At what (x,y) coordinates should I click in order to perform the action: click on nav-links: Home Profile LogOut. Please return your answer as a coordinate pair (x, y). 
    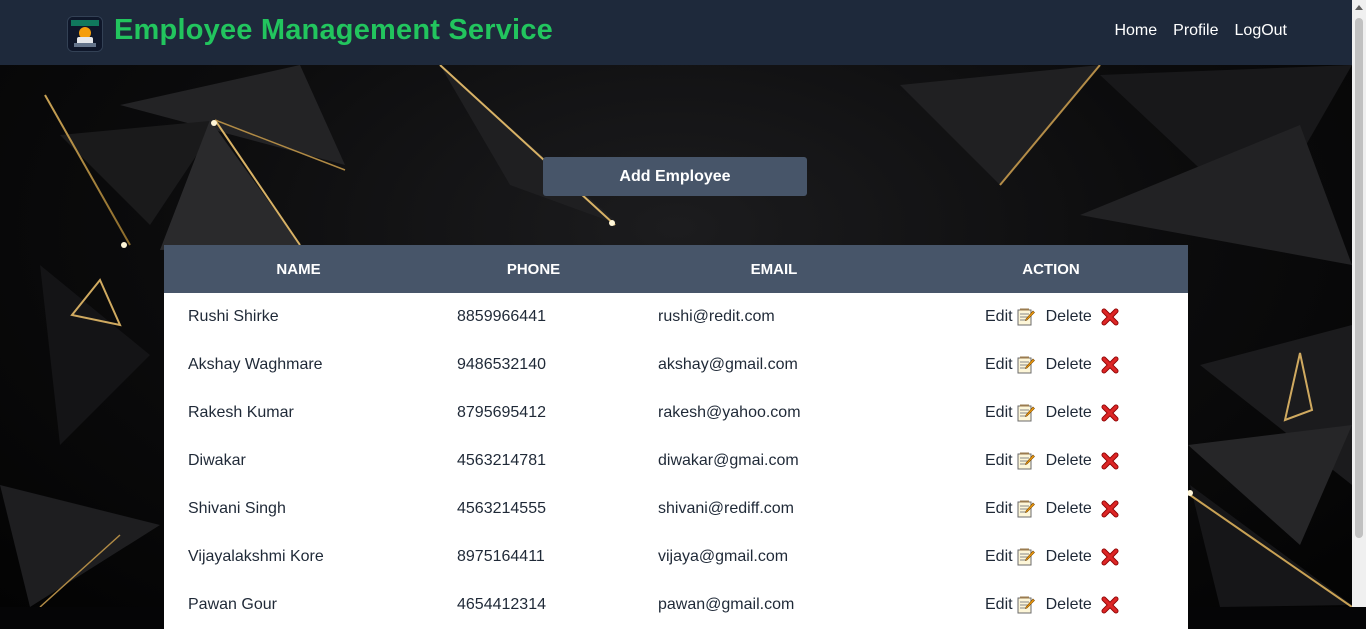
    Looking at the image, I should click on (1200, 31).